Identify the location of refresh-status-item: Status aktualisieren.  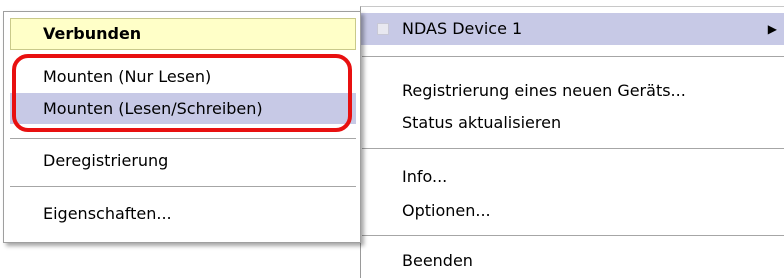
(572, 123).